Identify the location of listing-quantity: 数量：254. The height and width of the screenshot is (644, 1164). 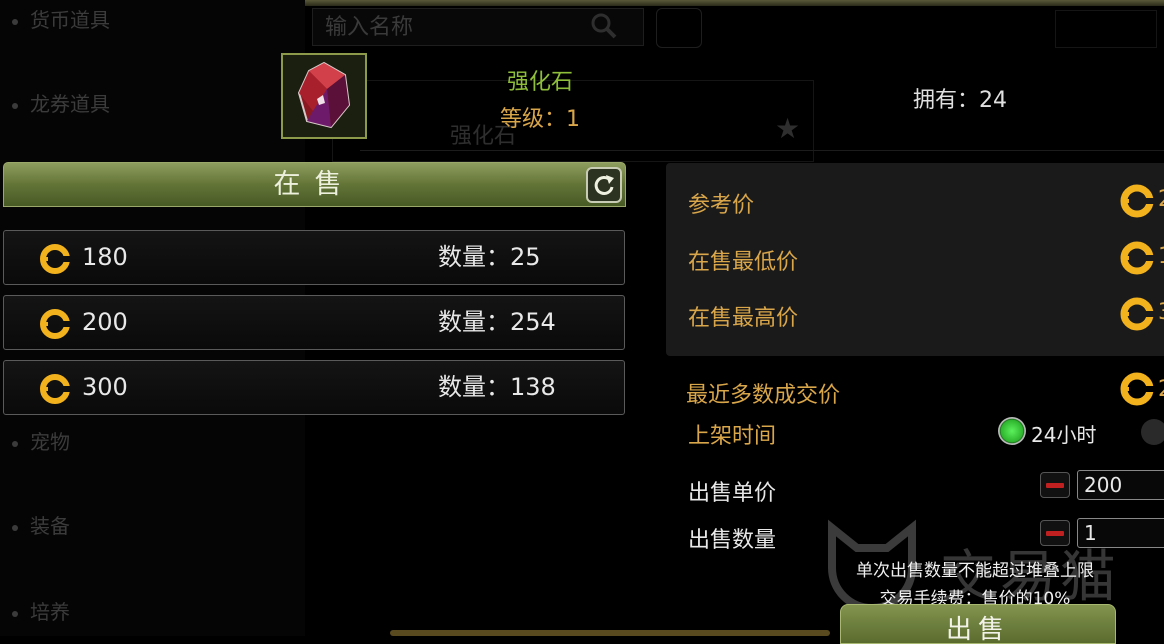
(497, 322).